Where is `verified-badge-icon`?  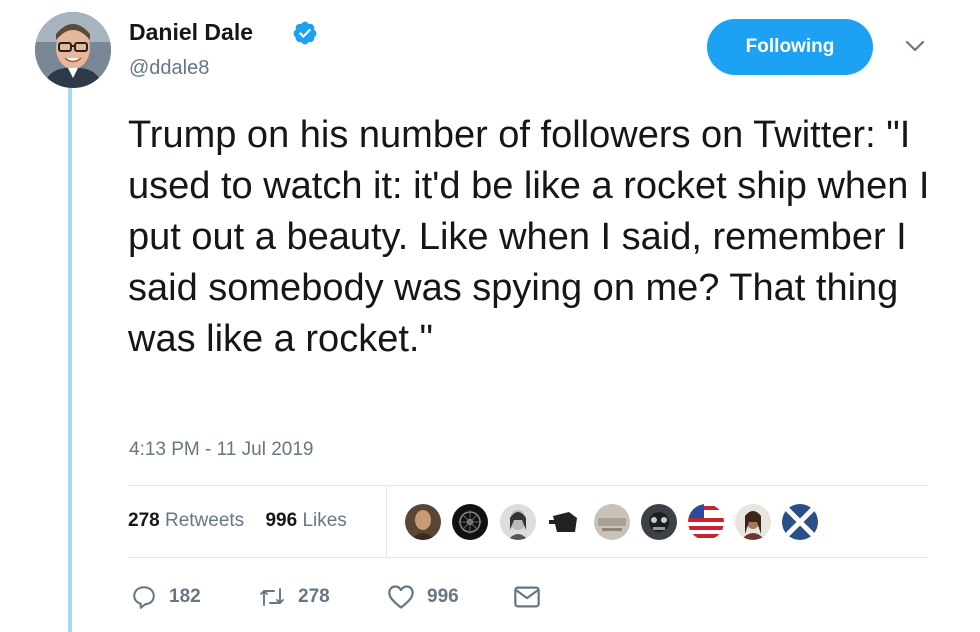
verified-badge-icon is located at coordinates (305, 33).